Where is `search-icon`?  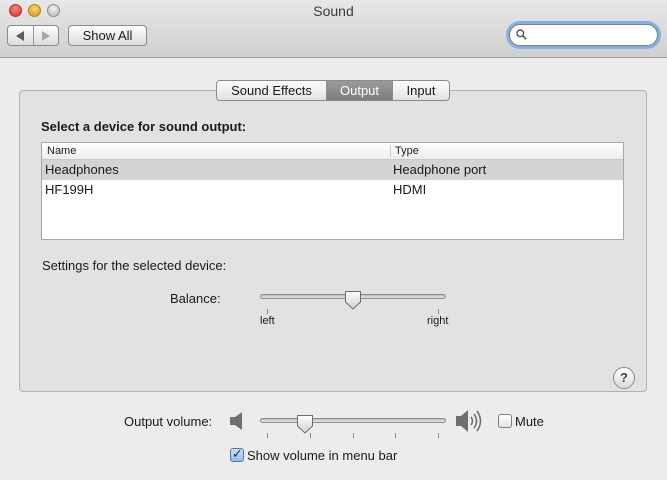
search-icon is located at coordinates (521, 34).